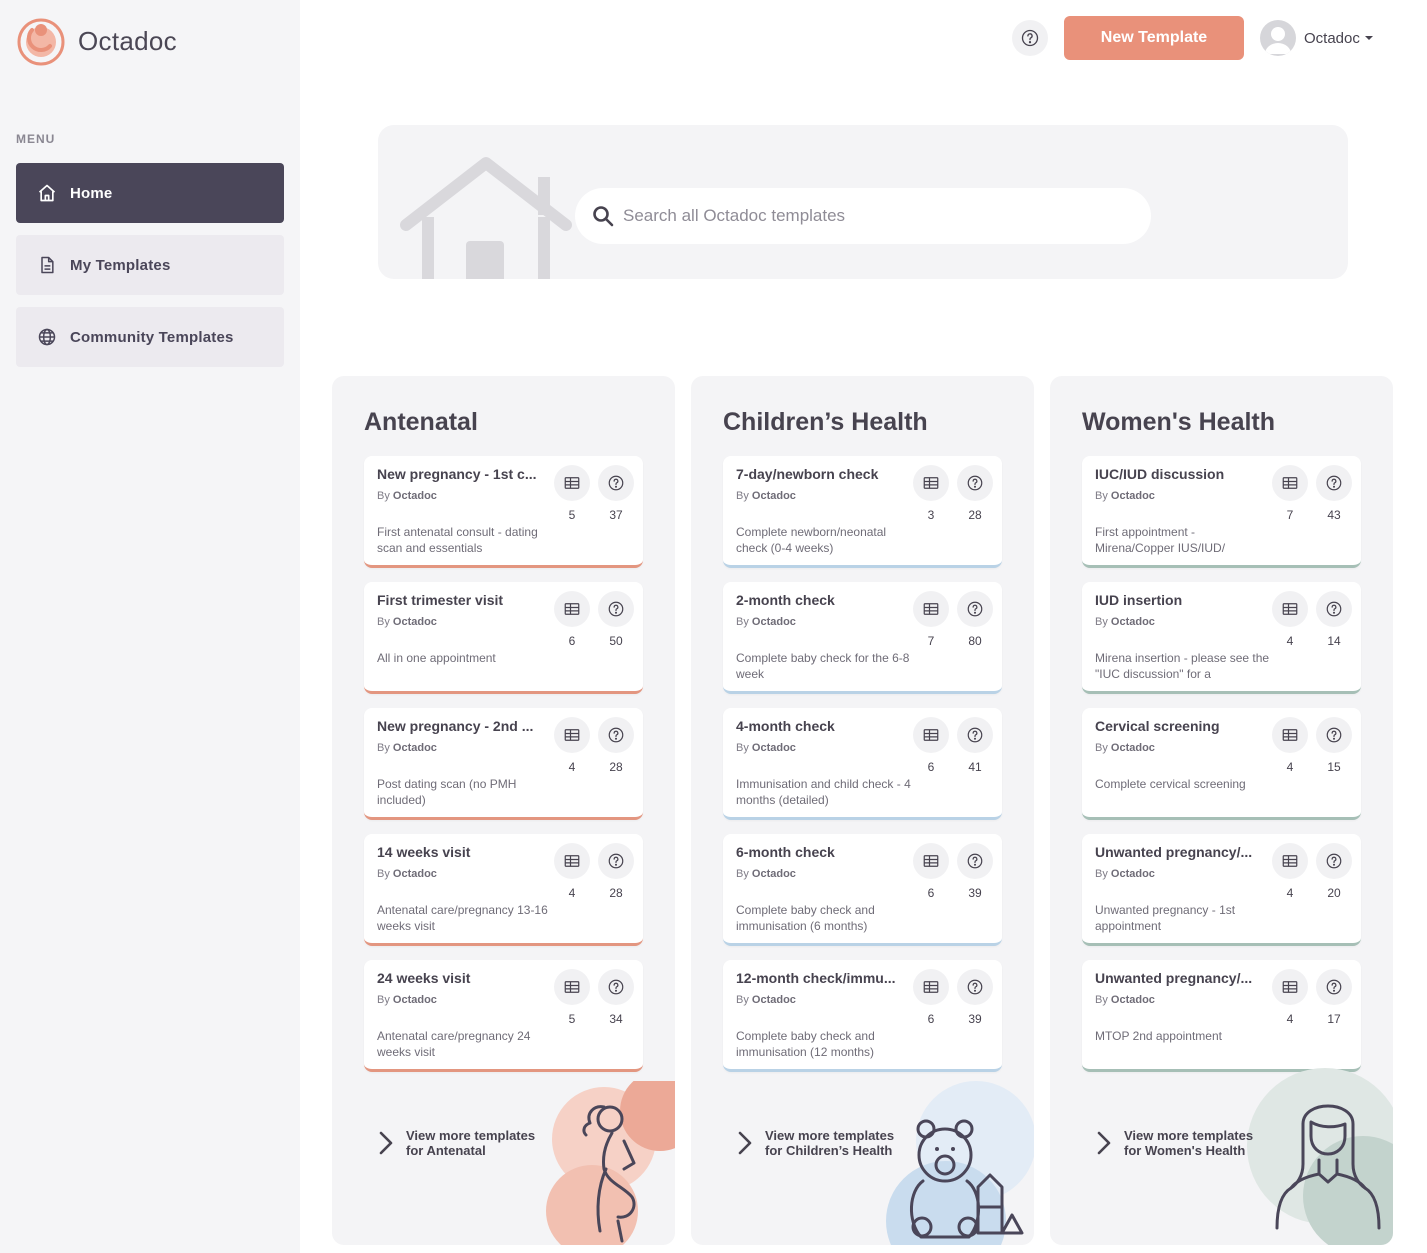  Describe the element at coordinates (436, 658) in the screenshot. I see `template-description: All in one appointment` at that location.